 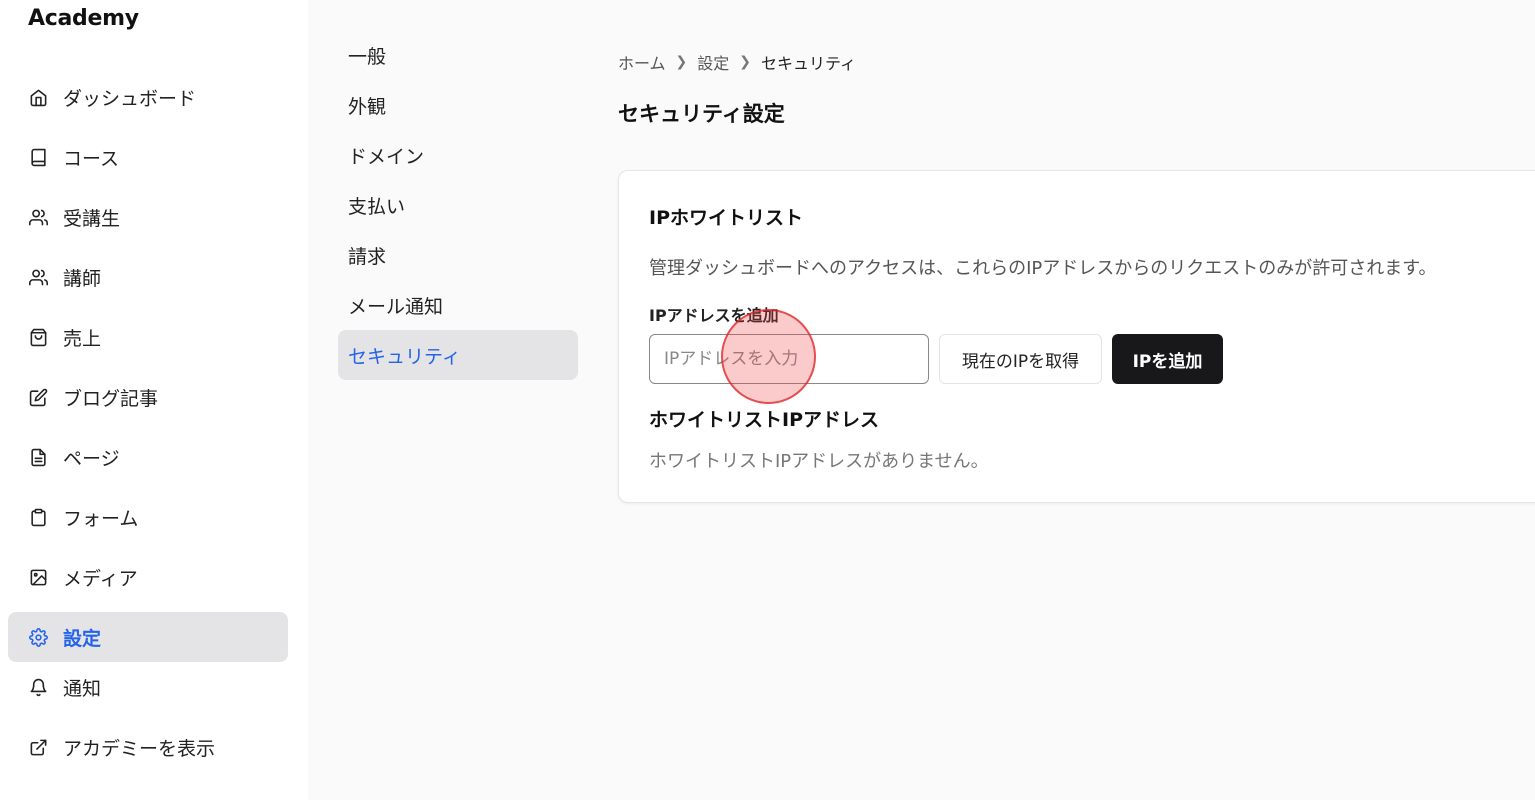 I want to click on book-icon, so click(x=38, y=157).